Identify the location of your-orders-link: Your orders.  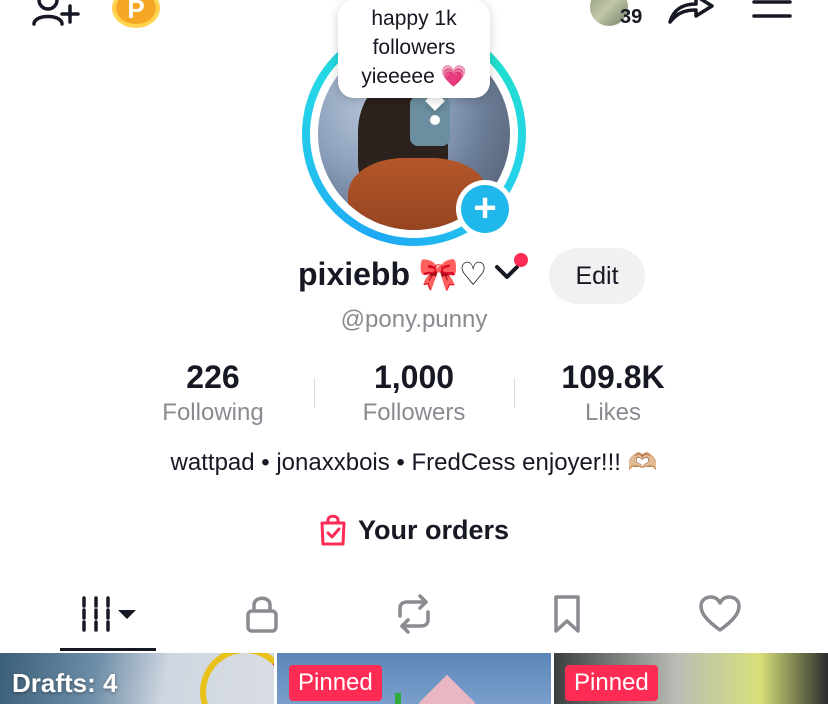
(413, 530).